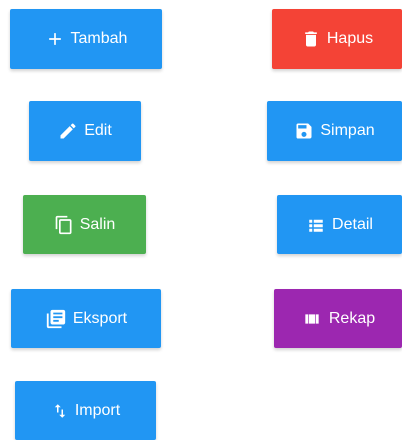  What do you see at coordinates (311, 39) in the screenshot?
I see `trash-icon` at bounding box center [311, 39].